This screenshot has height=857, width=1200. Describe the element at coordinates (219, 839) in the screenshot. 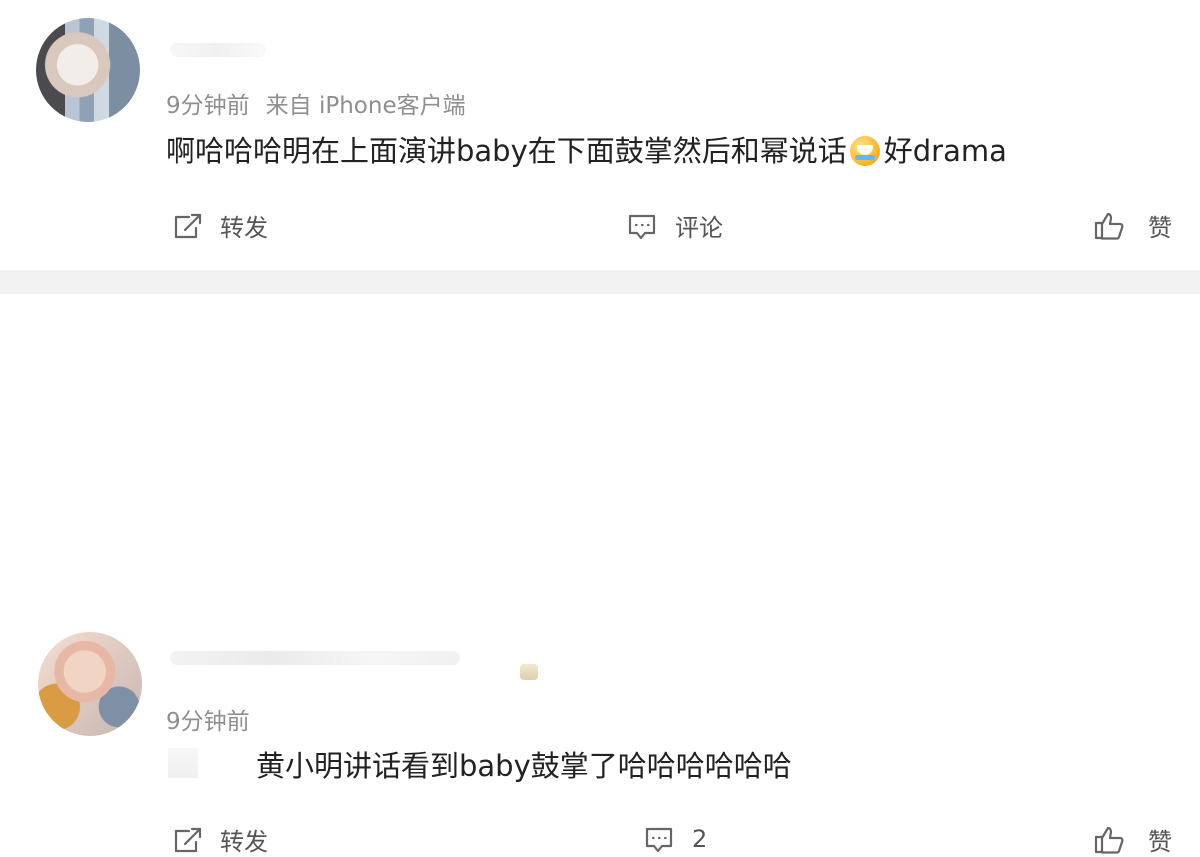

I see `repost-button-2: 转发` at that location.